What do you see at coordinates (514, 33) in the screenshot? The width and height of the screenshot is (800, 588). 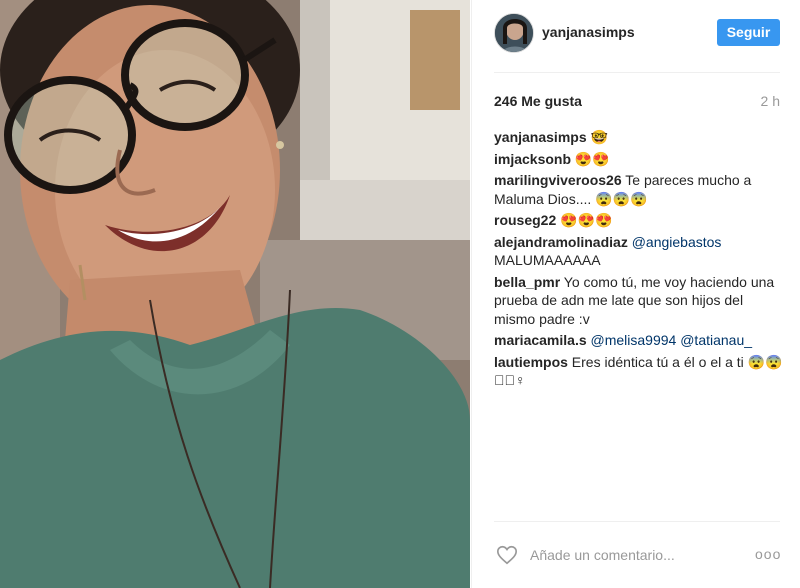 I see `avatar` at bounding box center [514, 33].